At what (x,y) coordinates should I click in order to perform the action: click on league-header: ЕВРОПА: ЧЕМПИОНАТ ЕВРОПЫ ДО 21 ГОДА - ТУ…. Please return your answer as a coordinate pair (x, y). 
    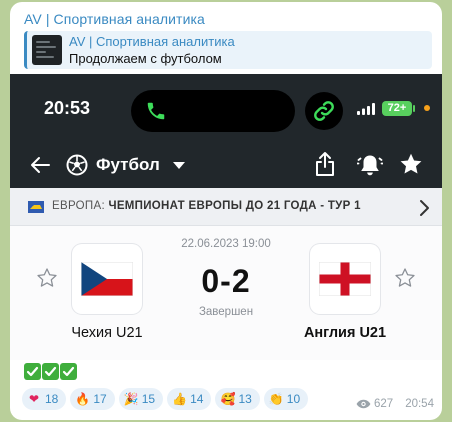
    Looking at the image, I should click on (226, 207).